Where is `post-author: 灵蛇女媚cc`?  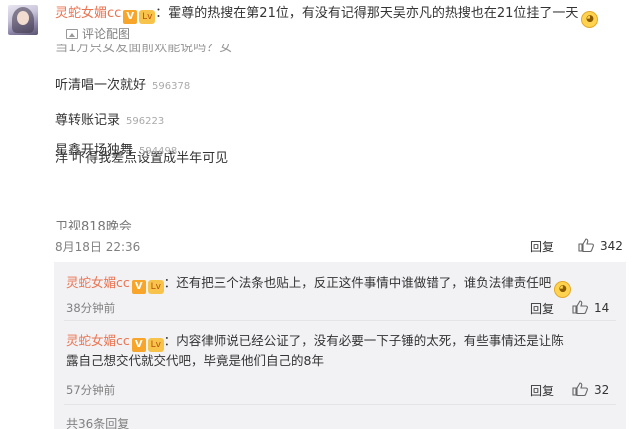
post-author: 灵蛇女媚cc is located at coordinates (88, 13).